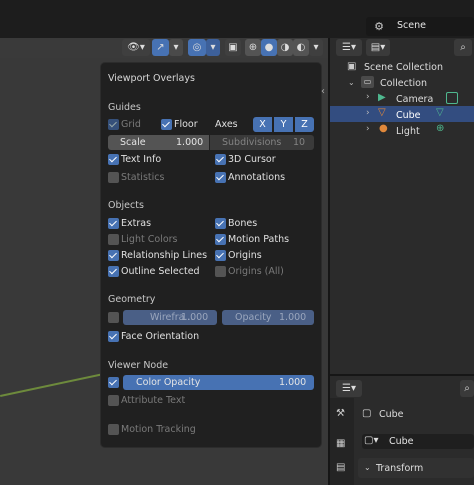 This screenshot has height=485, width=474. Describe the element at coordinates (220, 255) in the screenshot. I see `origins-checkbox` at that location.